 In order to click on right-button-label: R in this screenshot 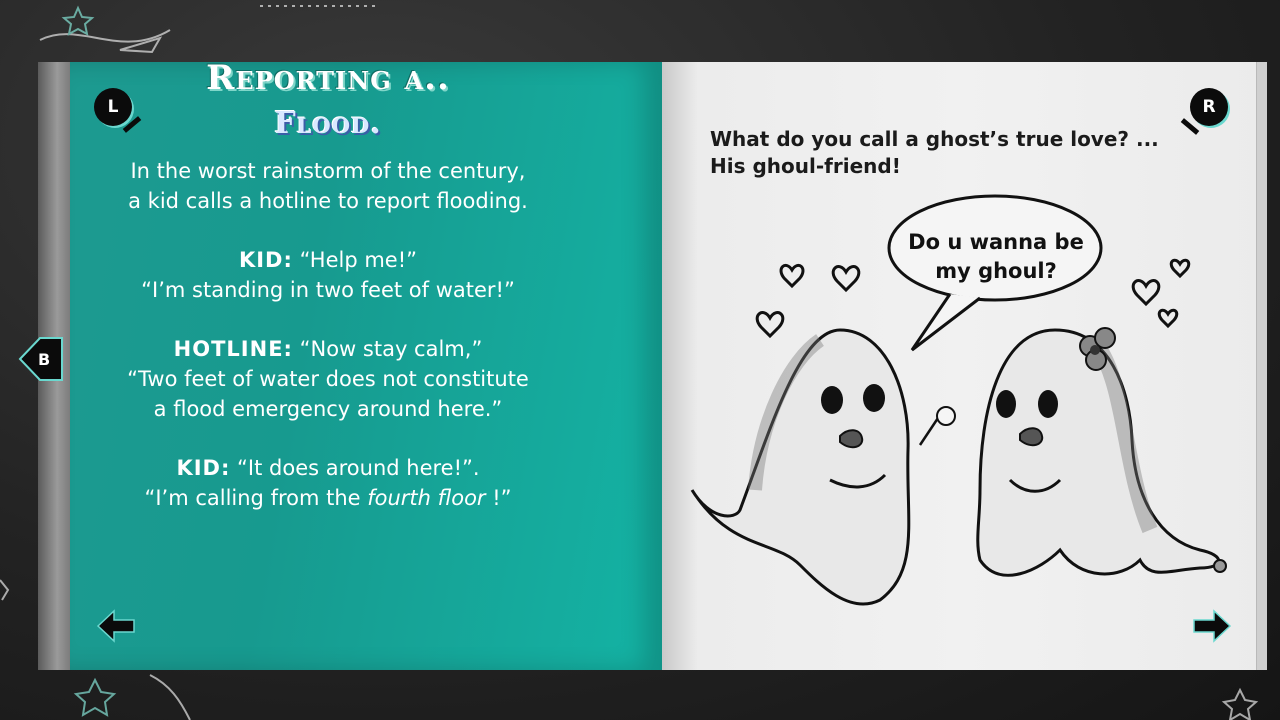, I will do `click(1209, 107)`.